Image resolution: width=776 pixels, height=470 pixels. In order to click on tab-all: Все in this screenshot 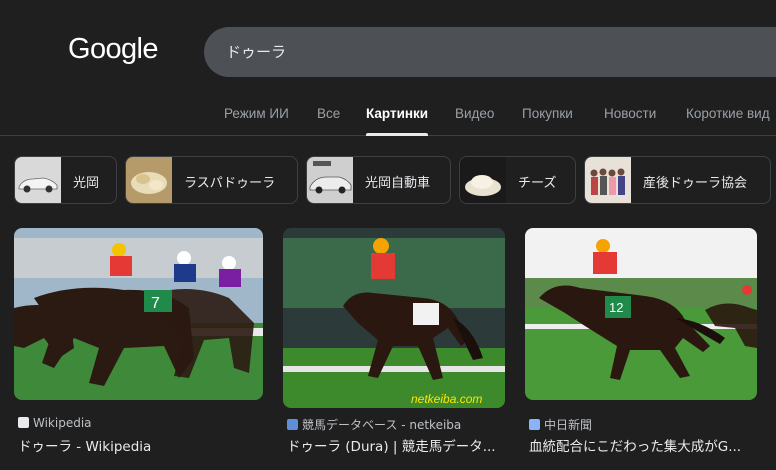, I will do `click(328, 113)`.